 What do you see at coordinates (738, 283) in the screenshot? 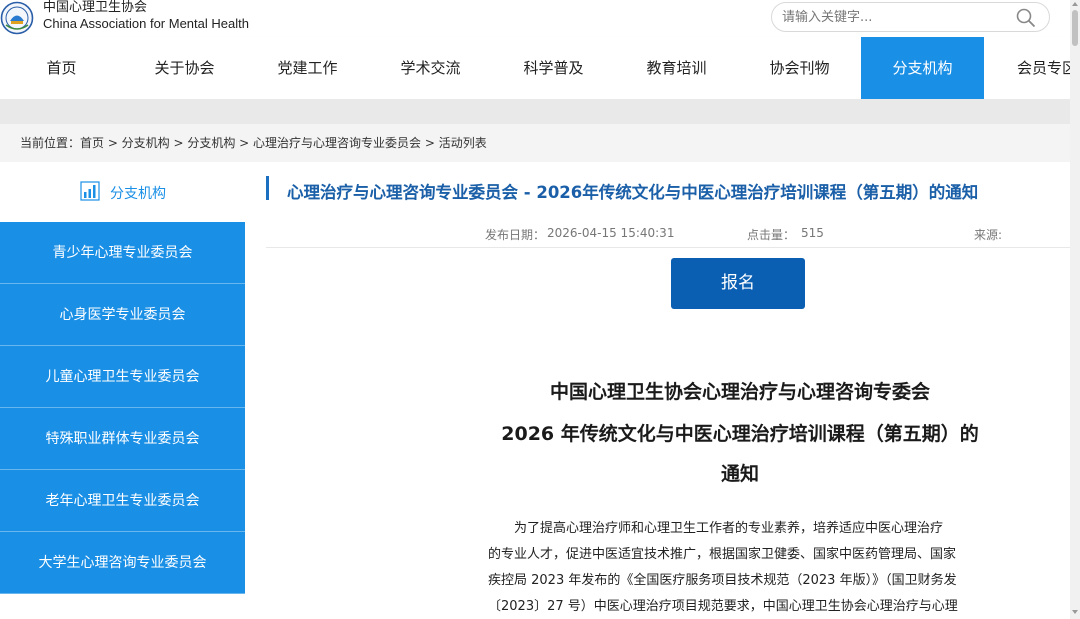
I see `signup-button: 报名` at bounding box center [738, 283].